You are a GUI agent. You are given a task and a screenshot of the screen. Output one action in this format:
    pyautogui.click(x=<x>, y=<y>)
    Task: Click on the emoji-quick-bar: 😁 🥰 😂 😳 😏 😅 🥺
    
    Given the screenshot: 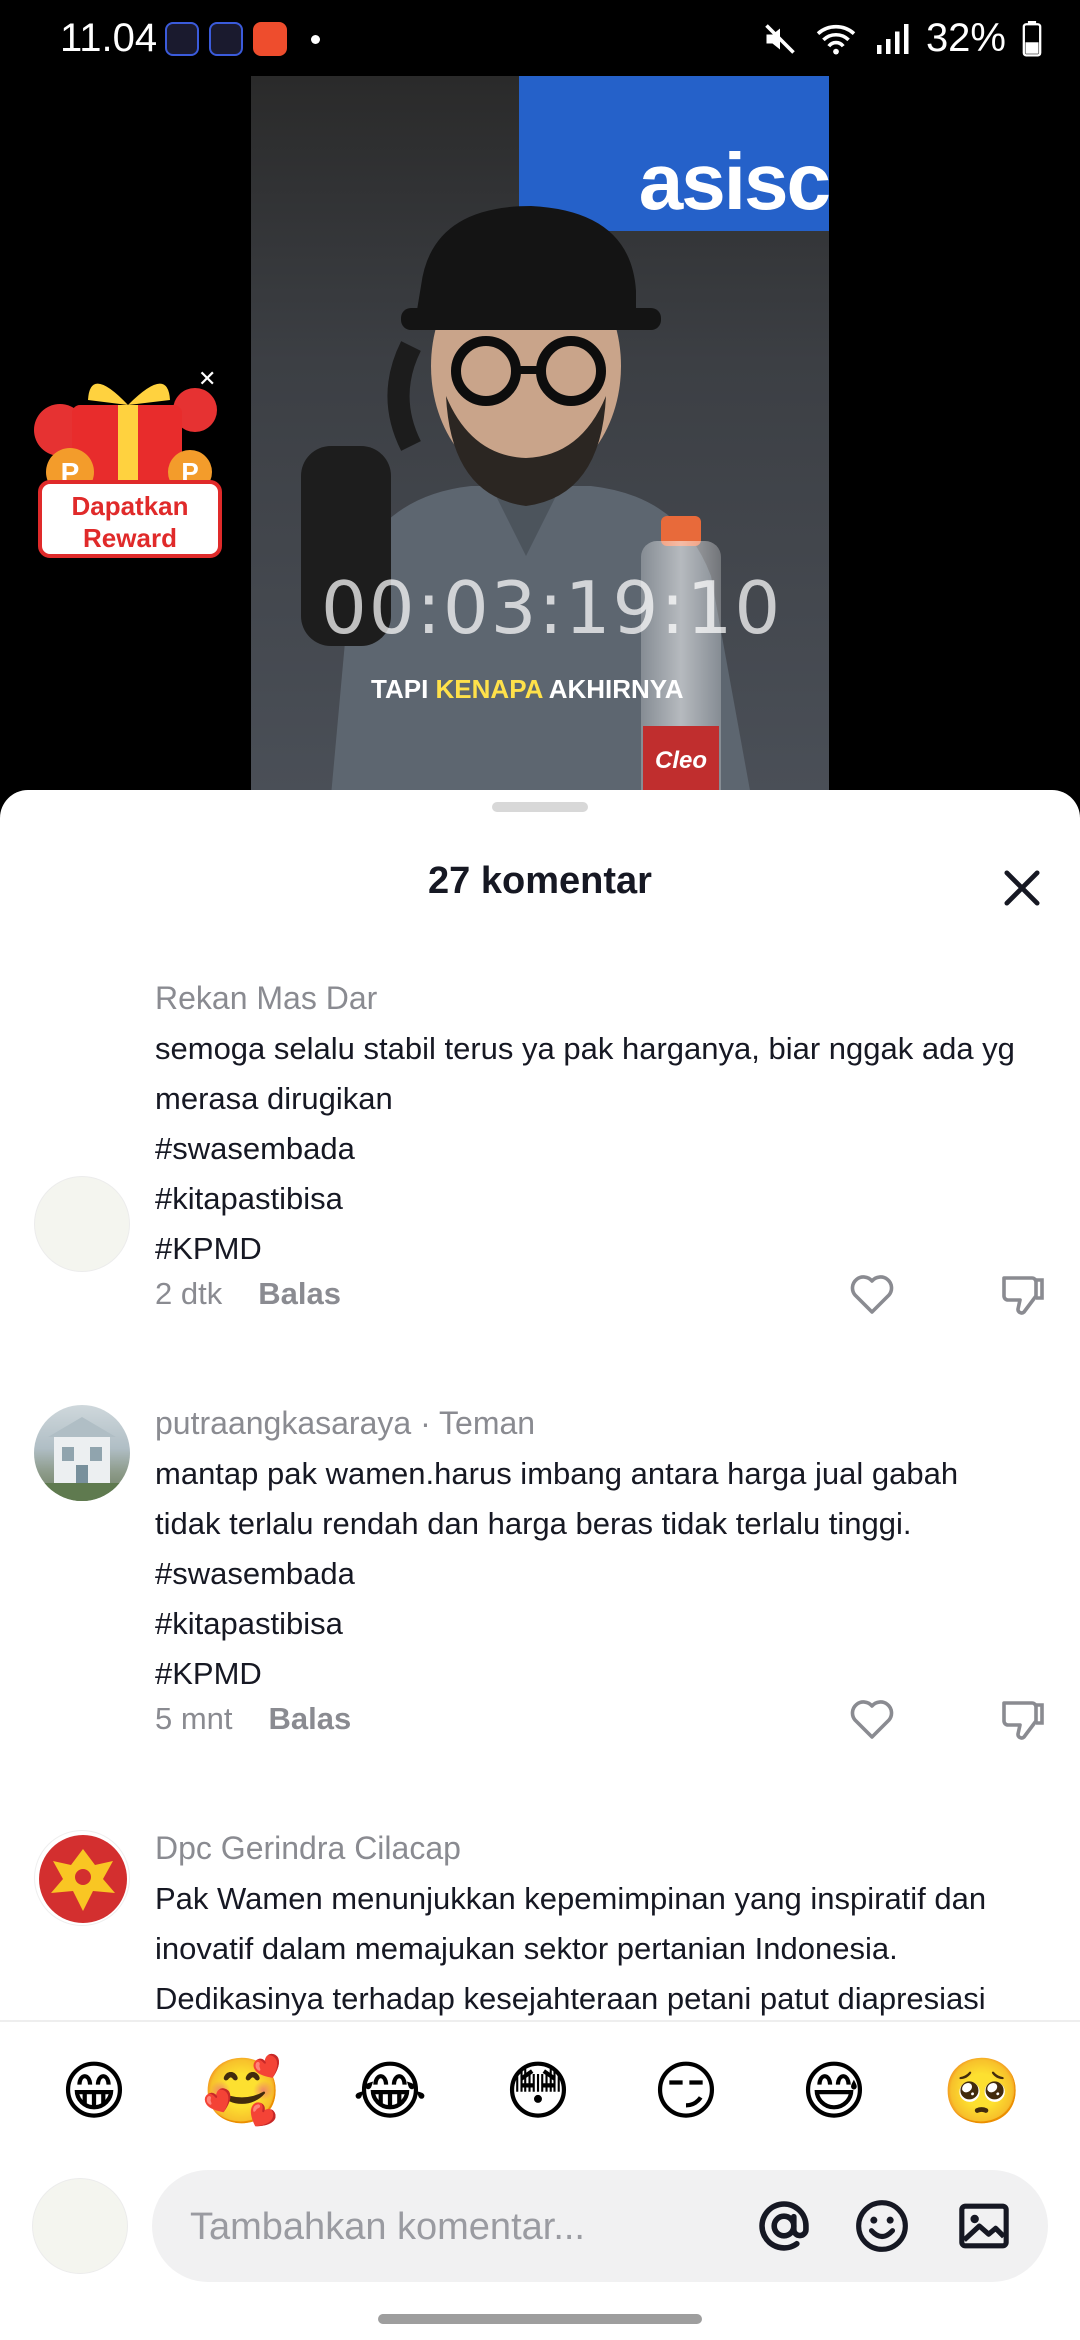 What is the action you would take?
    pyautogui.click(x=540, y=2095)
    